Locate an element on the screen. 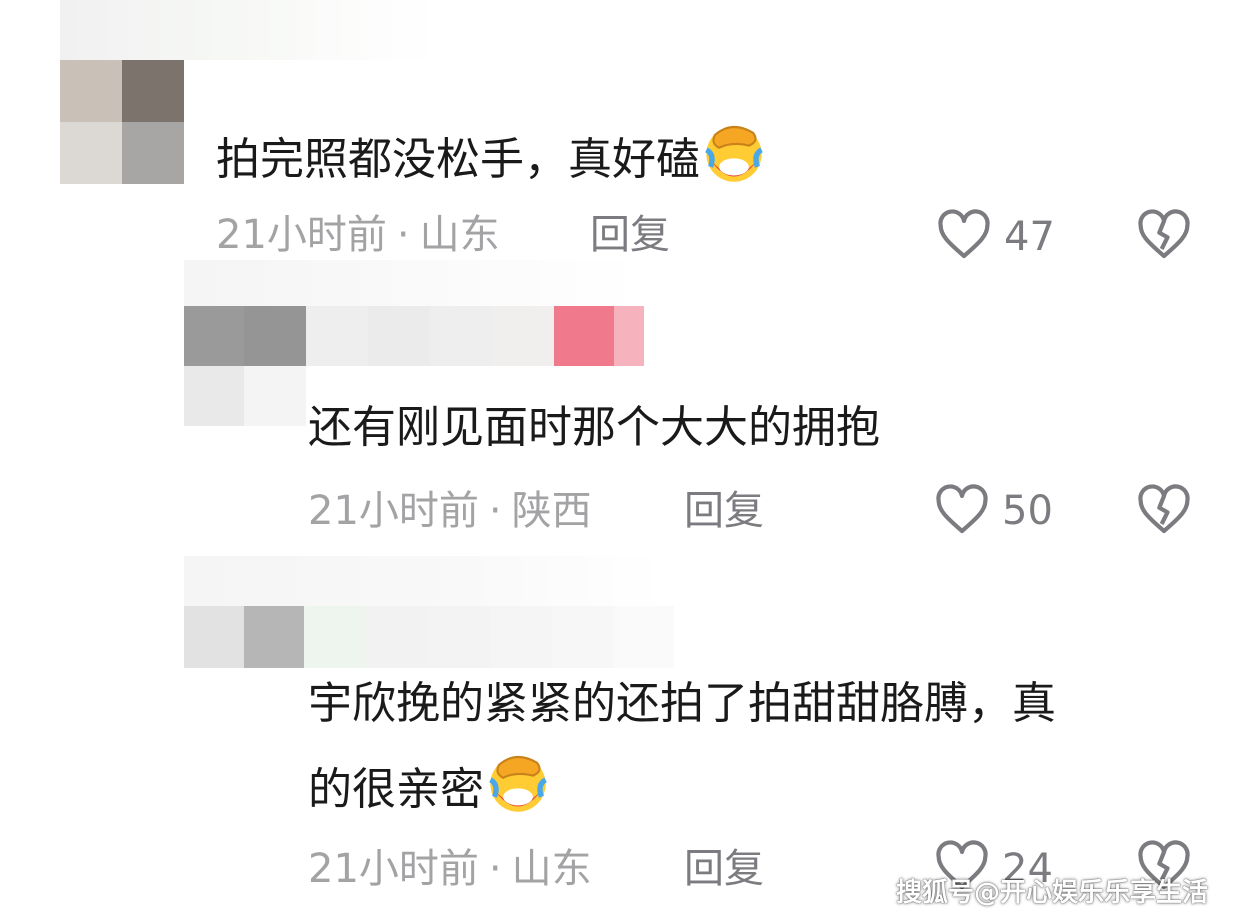 Image resolution: width=1236 pixels, height=916 pixels. comment-text: 拍完照都没松手，真好磕 is located at coordinates (492, 154).